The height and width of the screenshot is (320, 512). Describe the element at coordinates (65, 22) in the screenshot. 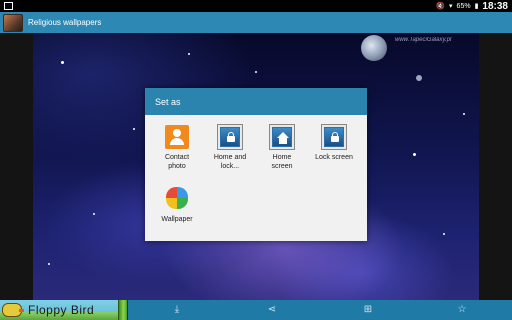

I see `app-title: Religious wallpapers` at that location.